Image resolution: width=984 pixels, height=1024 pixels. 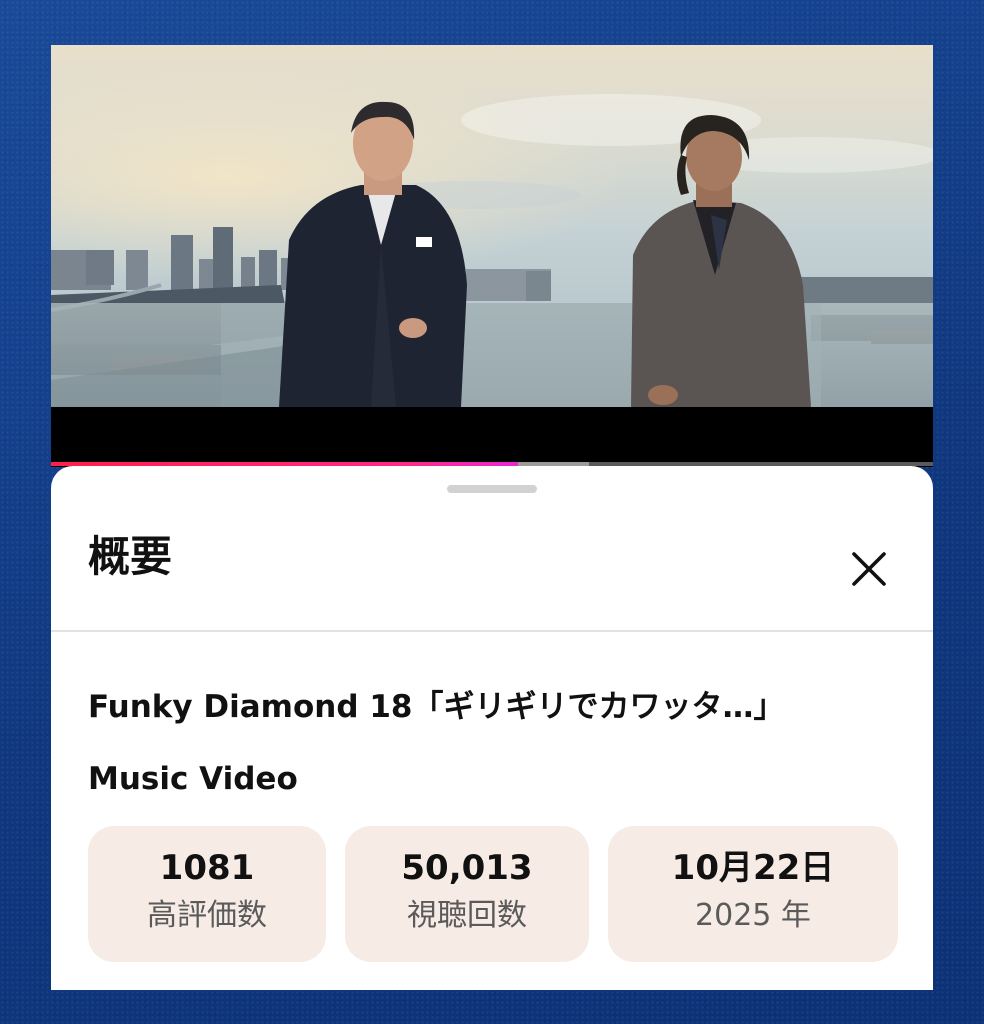 I want to click on stat-date-value: 10月22日, so click(x=753, y=868).